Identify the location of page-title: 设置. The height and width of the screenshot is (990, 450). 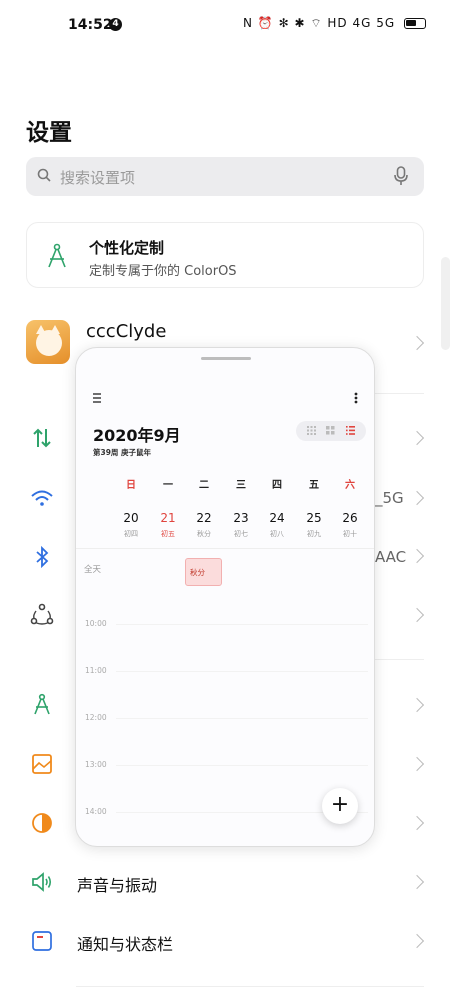
(49, 133).